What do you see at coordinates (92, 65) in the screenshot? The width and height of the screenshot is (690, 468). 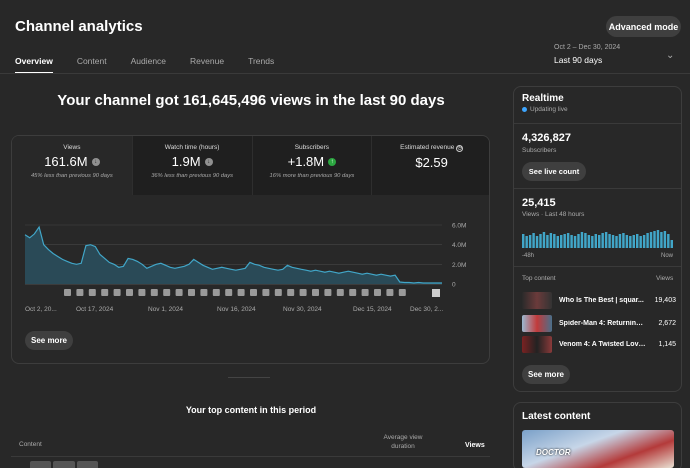 I see `tab-content: Content` at bounding box center [92, 65].